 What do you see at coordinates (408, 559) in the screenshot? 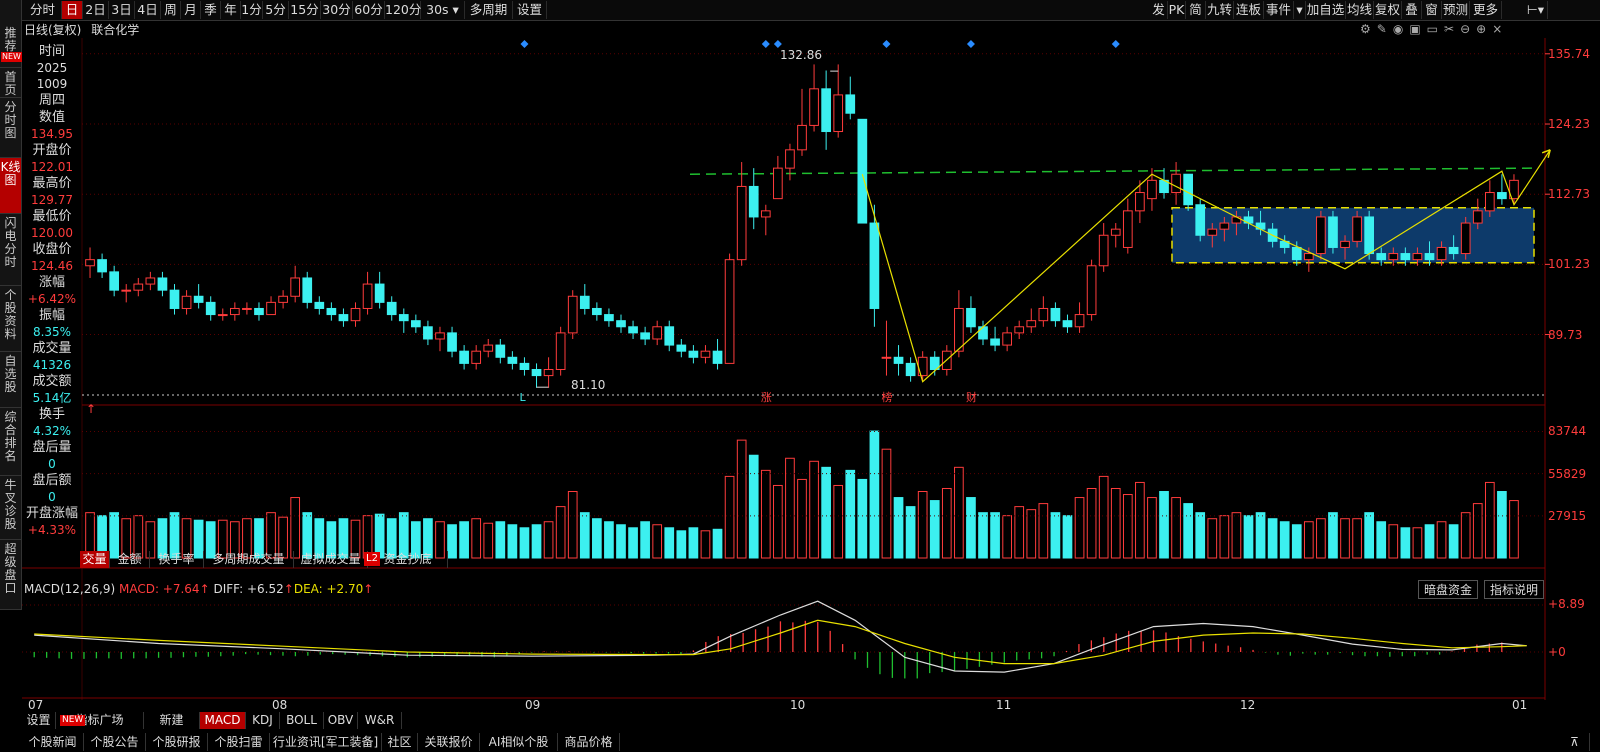
I see `indicator-tab-5: 资金抄底` at bounding box center [408, 559].